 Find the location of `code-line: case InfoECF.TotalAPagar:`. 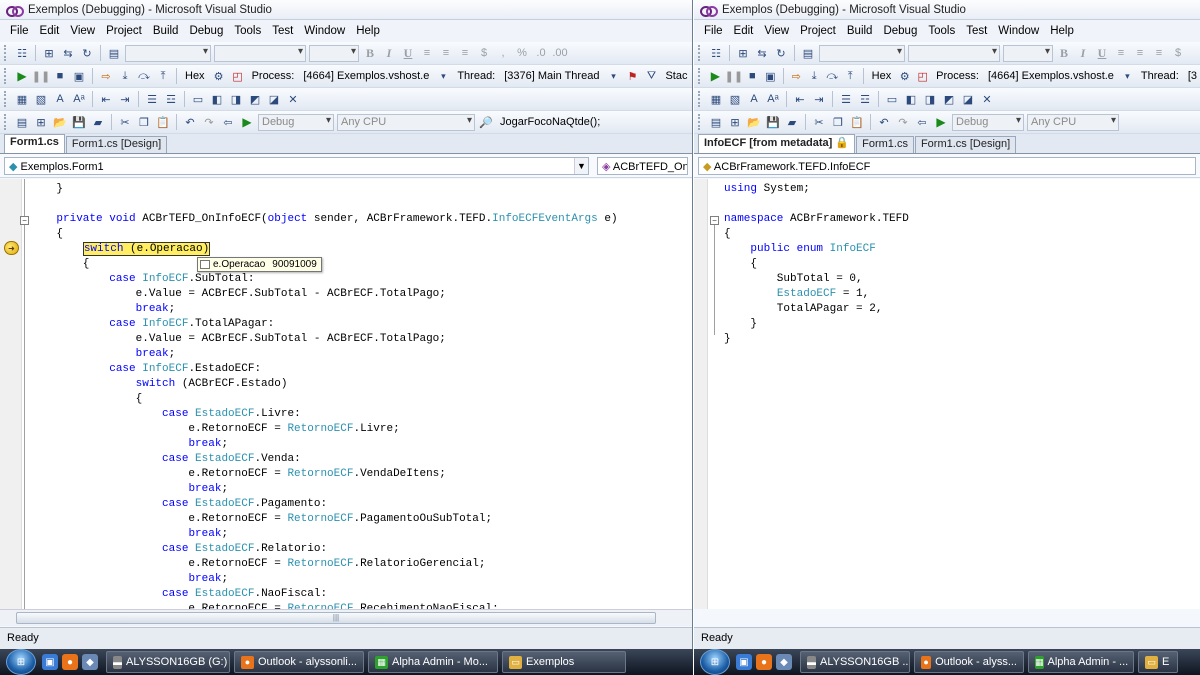

code-line: case InfoECF.TotalAPagar: is located at coordinates (324, 324).